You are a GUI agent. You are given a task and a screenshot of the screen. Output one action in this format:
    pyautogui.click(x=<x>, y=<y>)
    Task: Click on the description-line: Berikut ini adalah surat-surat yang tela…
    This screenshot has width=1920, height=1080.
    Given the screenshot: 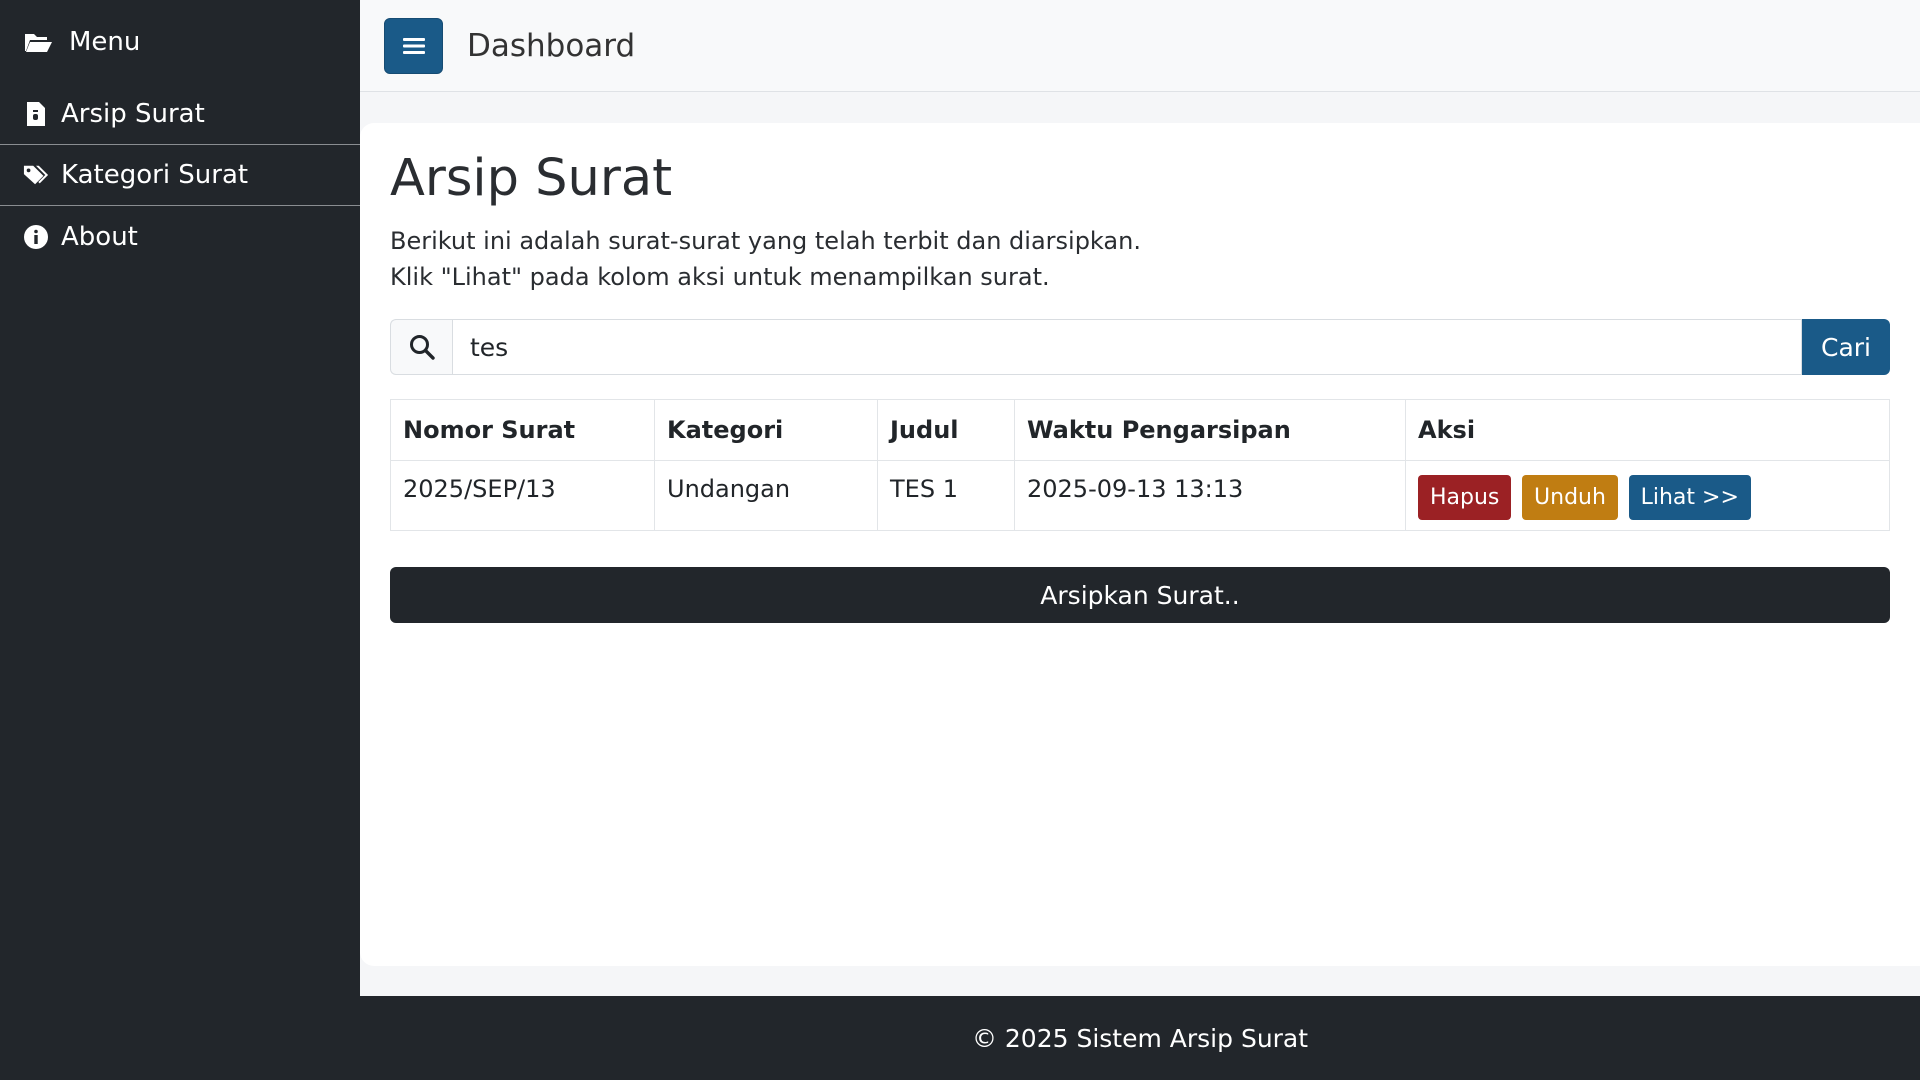 What is the action you would take?
    pyautogui.click(x=765, y=241)
    